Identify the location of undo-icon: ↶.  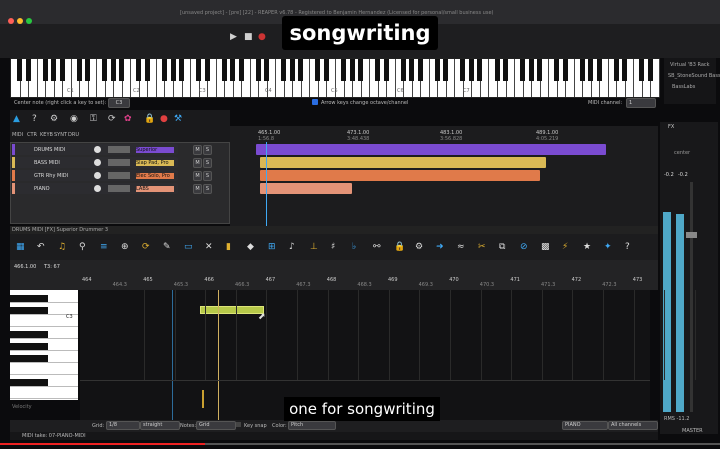
(41, 247).